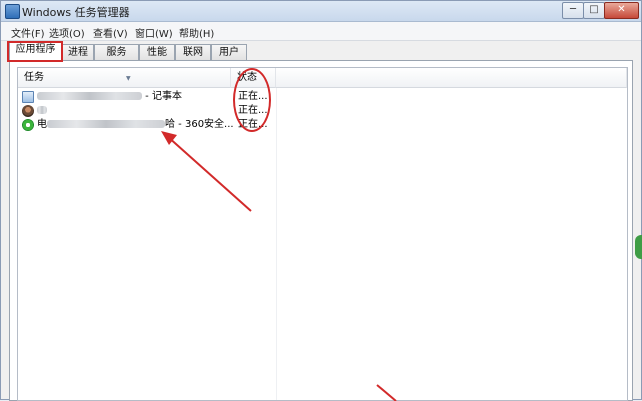  I want to click on minimize-button: ─, so click(573, 10).